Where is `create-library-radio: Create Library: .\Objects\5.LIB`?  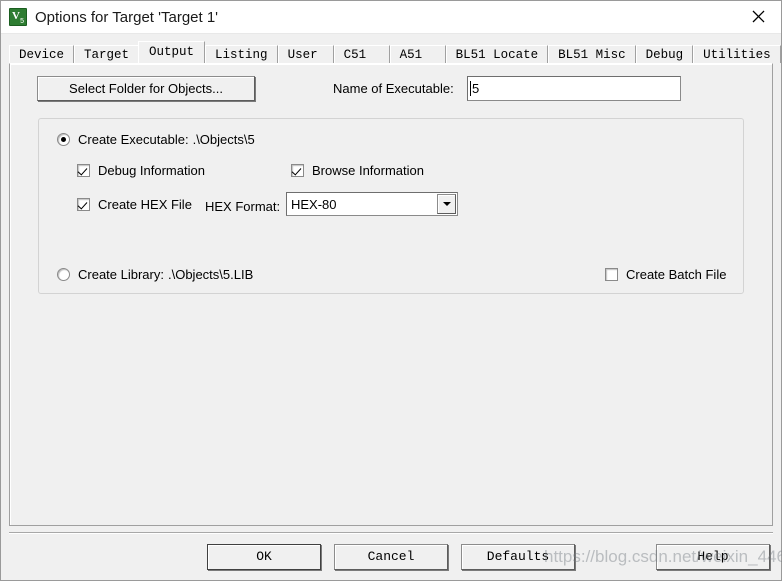 create-library-radio: Create Library: .\Objects\5.LIB is located at coordinates (155, 274).